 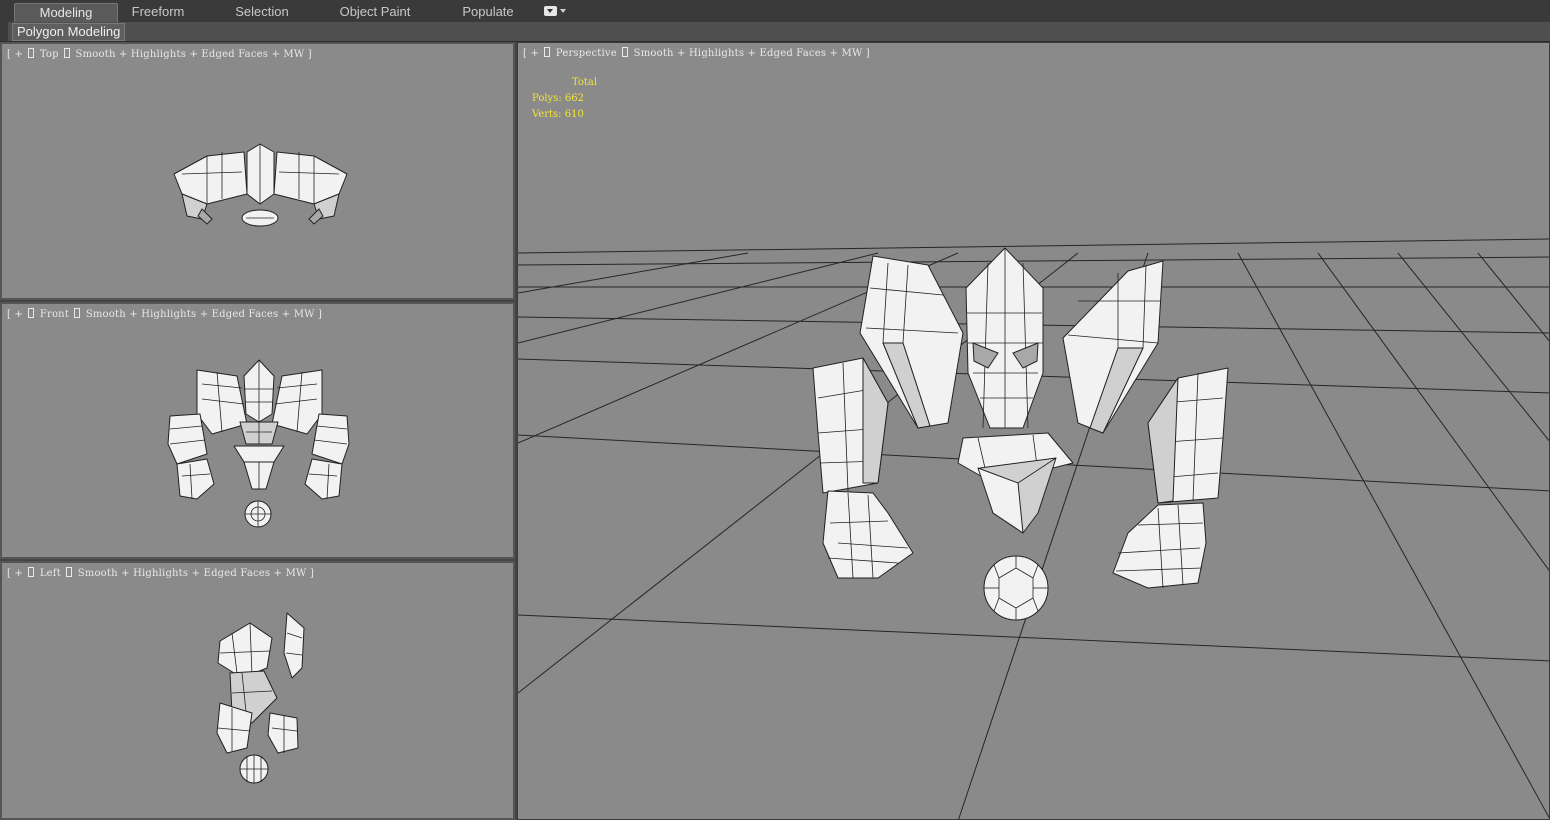 What do you see at coordinates (585, 82) in the screenshot?
I see `stats-total-label: Total` at bounding box center [585, 82].